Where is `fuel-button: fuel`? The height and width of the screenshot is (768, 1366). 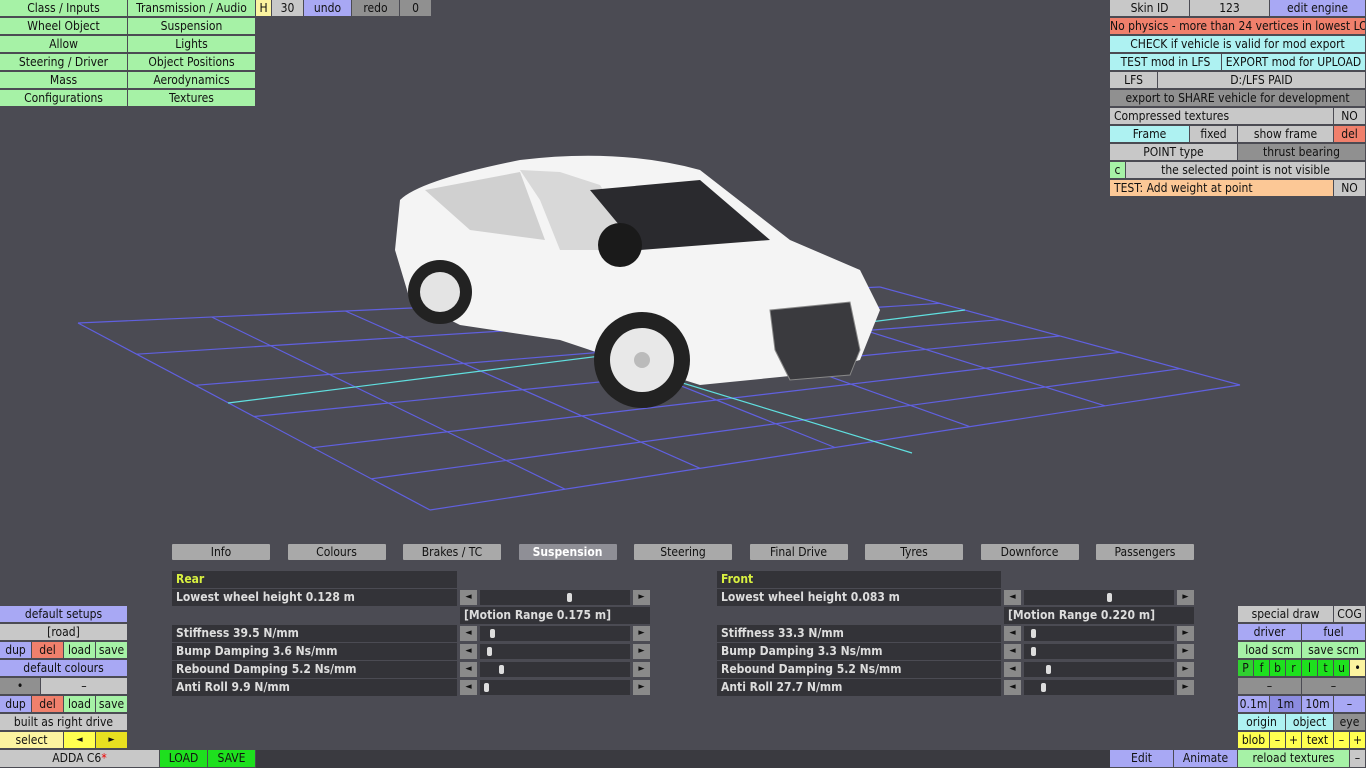 fuel-button: fuel is located at coordinates (1334, 632).